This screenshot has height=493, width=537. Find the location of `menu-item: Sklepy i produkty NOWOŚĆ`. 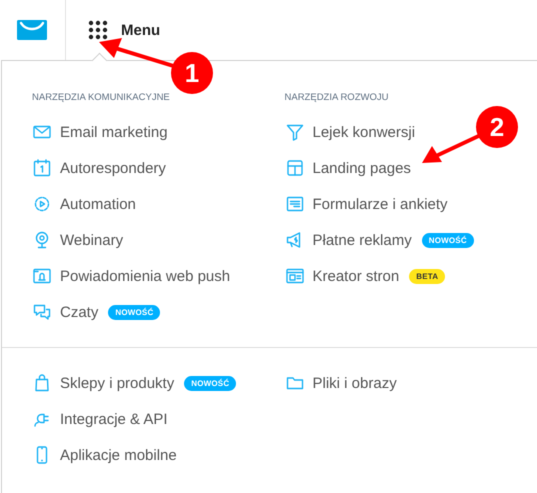

menu-item: Sklepy i produkty NOWOŚĆ is located at coordinates (134, 383).